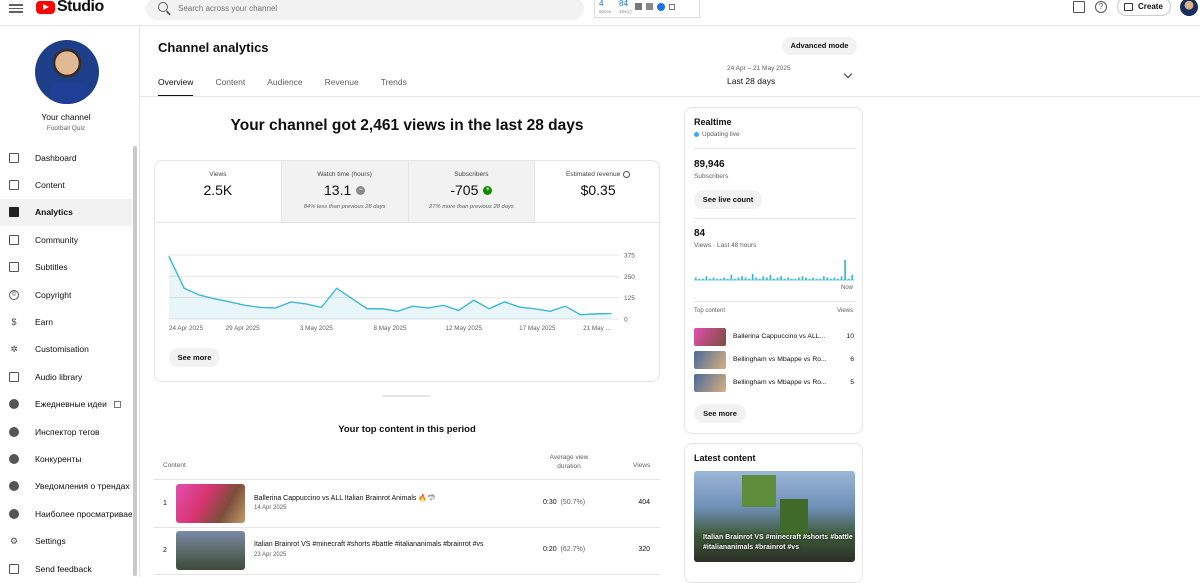 The width and height of the screenshot is (1200, 583). I want to click on help-icon: ?, so click(1101, 7).